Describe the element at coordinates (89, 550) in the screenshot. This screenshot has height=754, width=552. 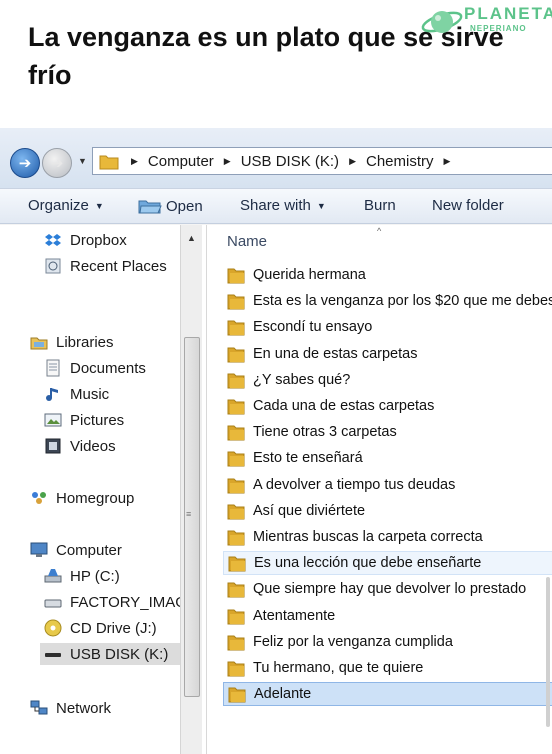
I see `nav-label: Computer` at that location.